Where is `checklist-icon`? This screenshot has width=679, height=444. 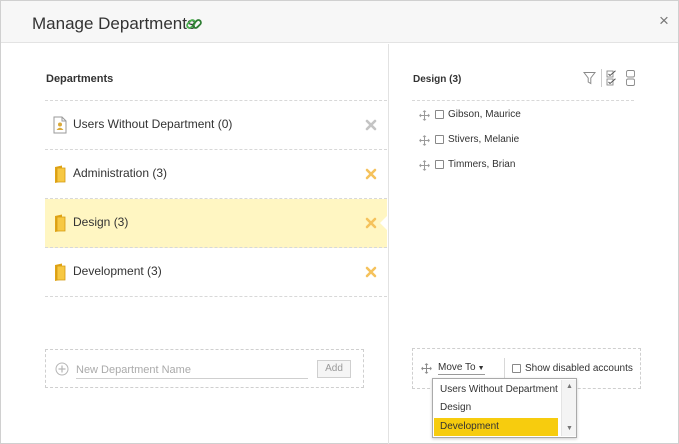
checklist-icon is located at coordinates (611, 78).